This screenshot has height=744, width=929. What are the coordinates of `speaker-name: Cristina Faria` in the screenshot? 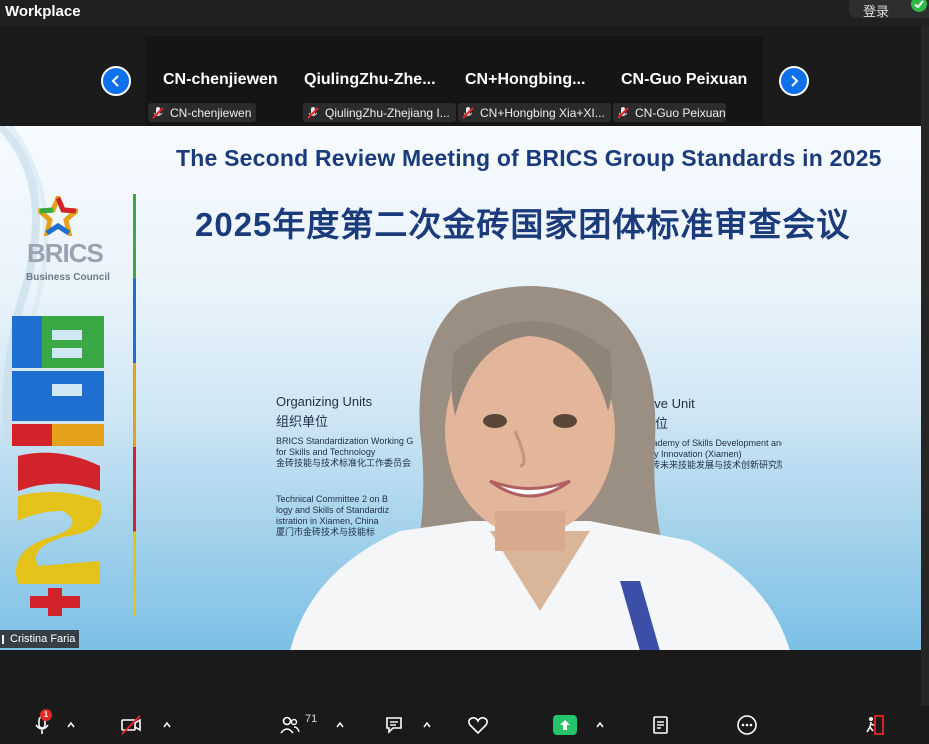 It's located at (43, 639).